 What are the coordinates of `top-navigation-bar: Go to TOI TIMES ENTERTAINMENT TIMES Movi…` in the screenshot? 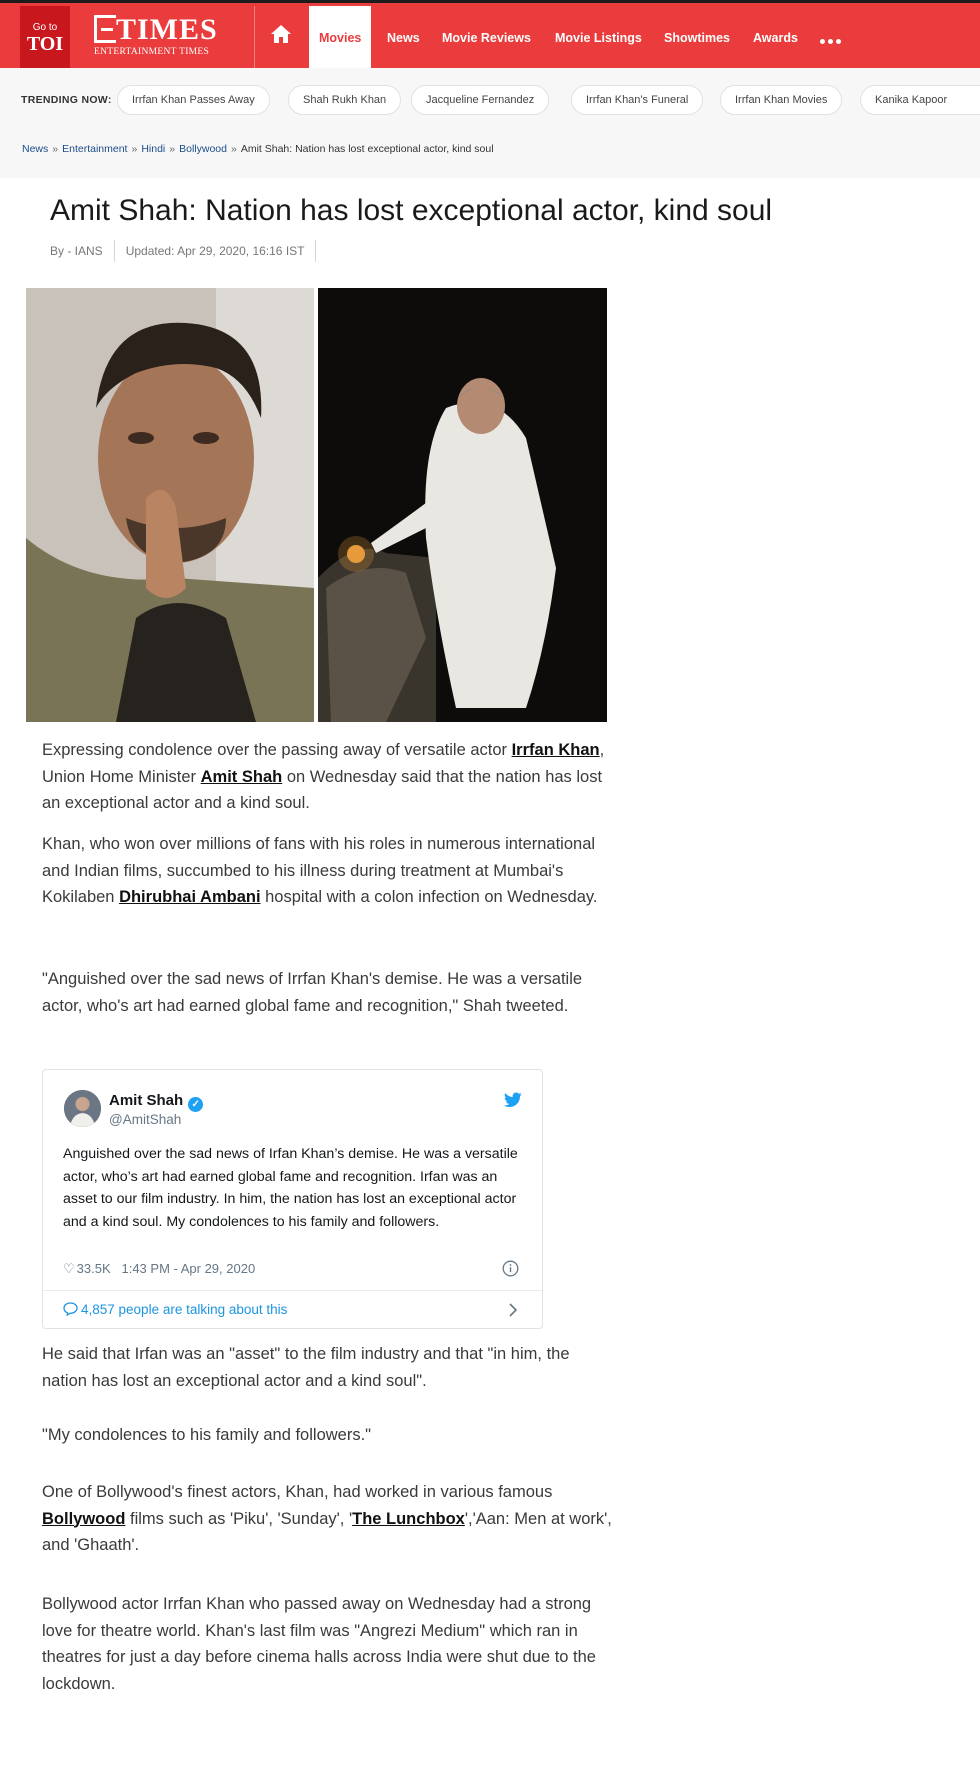 It's located at (490, 35).